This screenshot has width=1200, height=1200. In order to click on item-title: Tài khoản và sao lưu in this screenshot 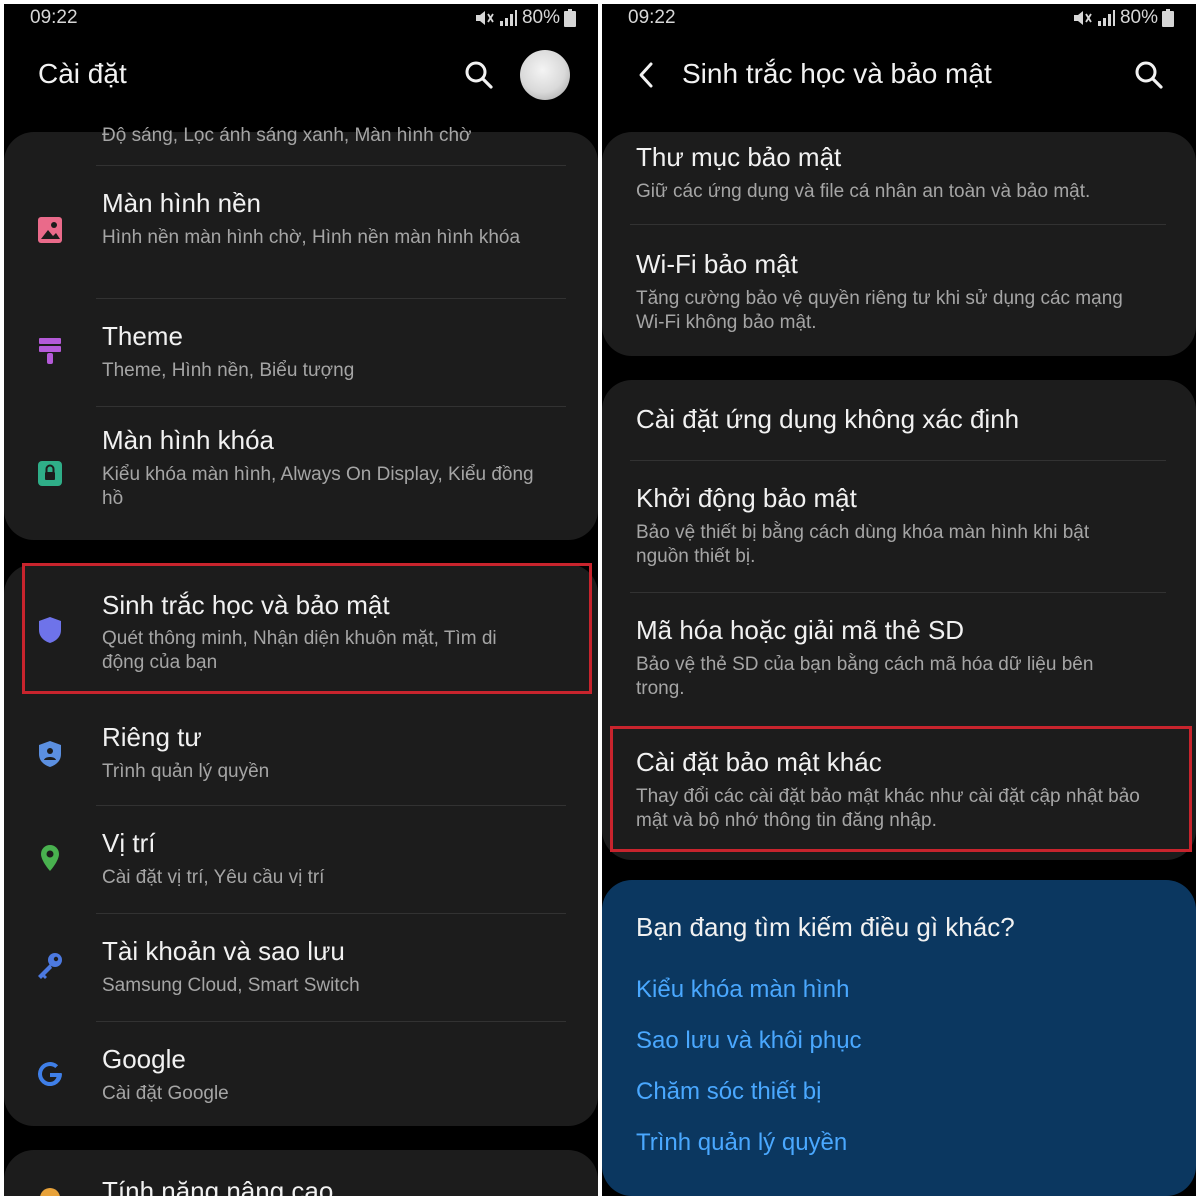, I will do `click(223, 951)`.